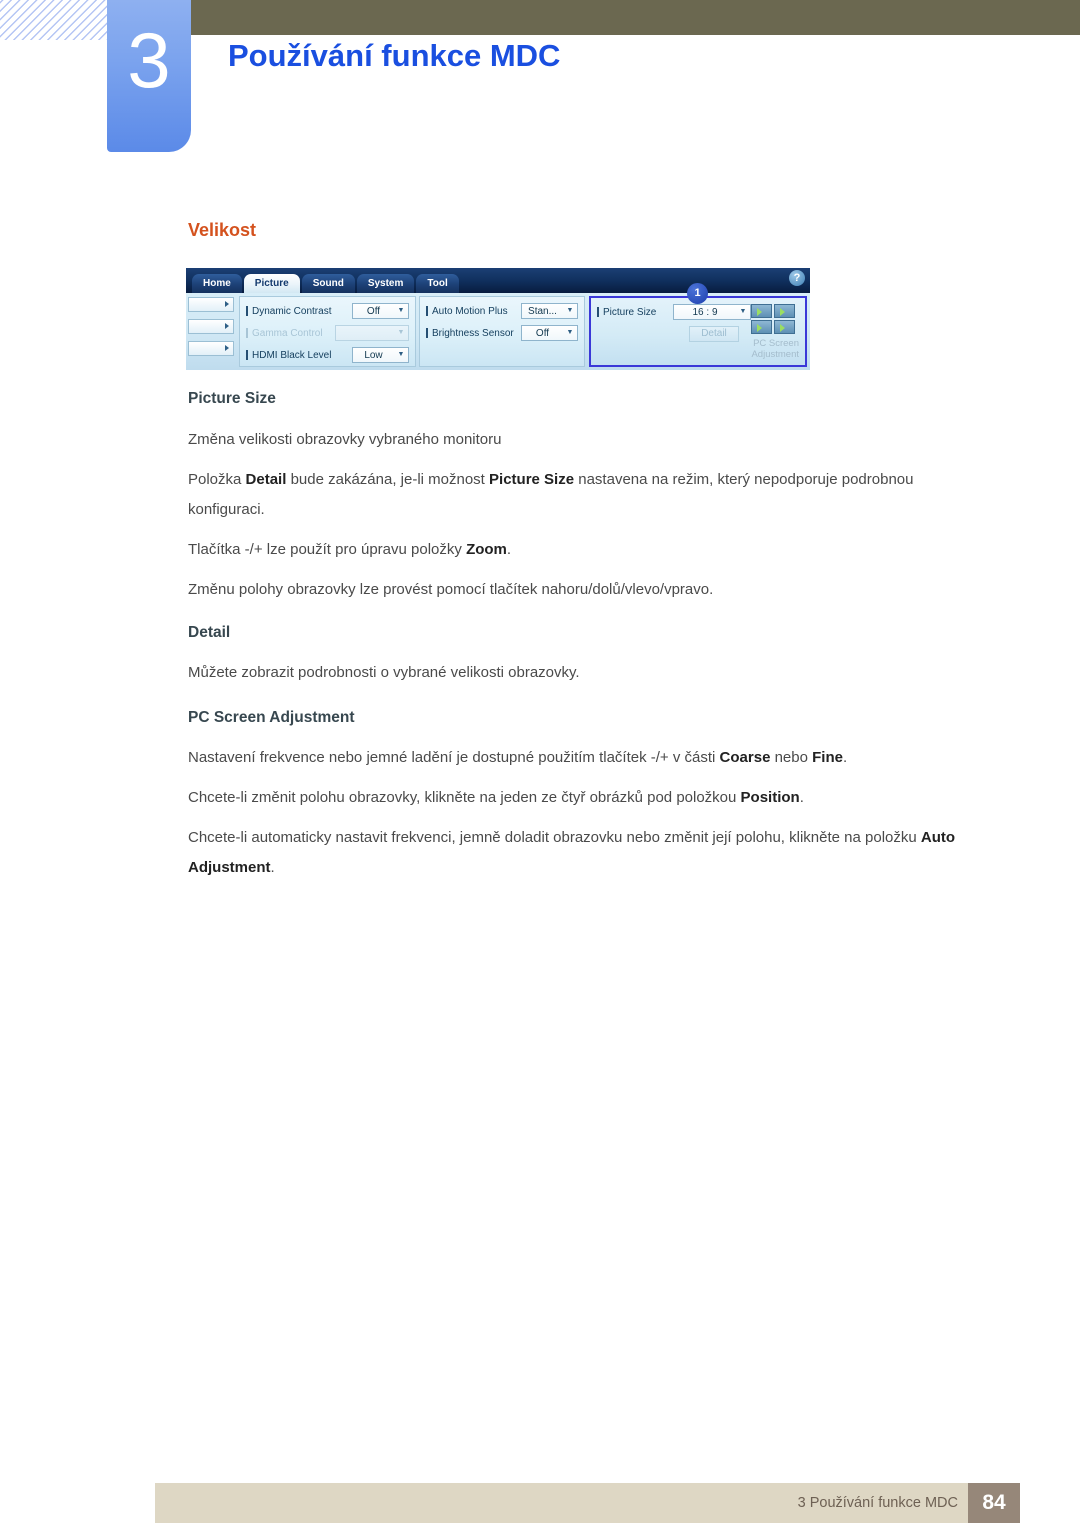 Image resolution: width=1080 pixels, height=1527 pixels. What do you see at coordinates (994, 1503) in the screenshot?
I see `page-number: 84` at bounding box center [994, 1503].